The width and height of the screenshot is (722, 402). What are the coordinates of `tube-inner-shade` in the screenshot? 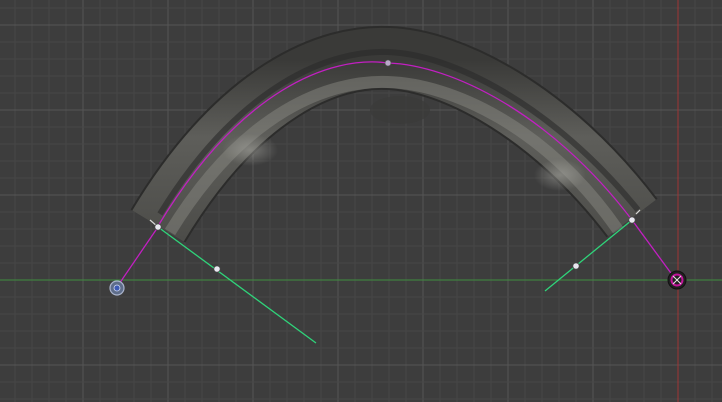 It's located at (400, 110).